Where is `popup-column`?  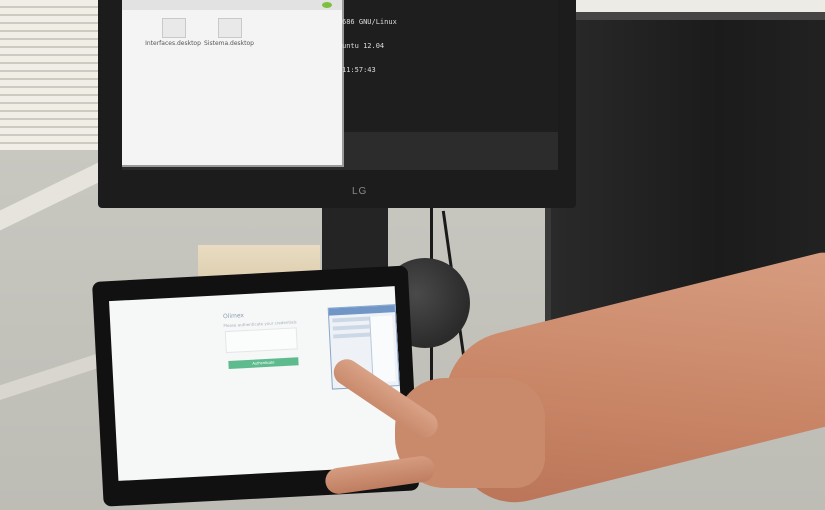
popup-column is located at coordinates (382, 349).